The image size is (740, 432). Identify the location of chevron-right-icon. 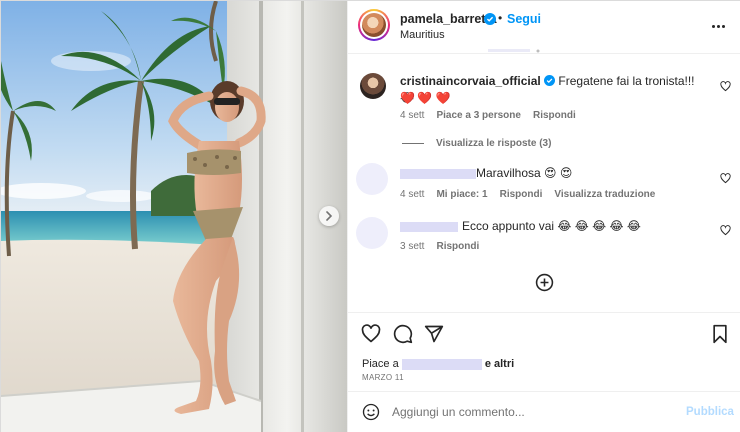
(329, 216).